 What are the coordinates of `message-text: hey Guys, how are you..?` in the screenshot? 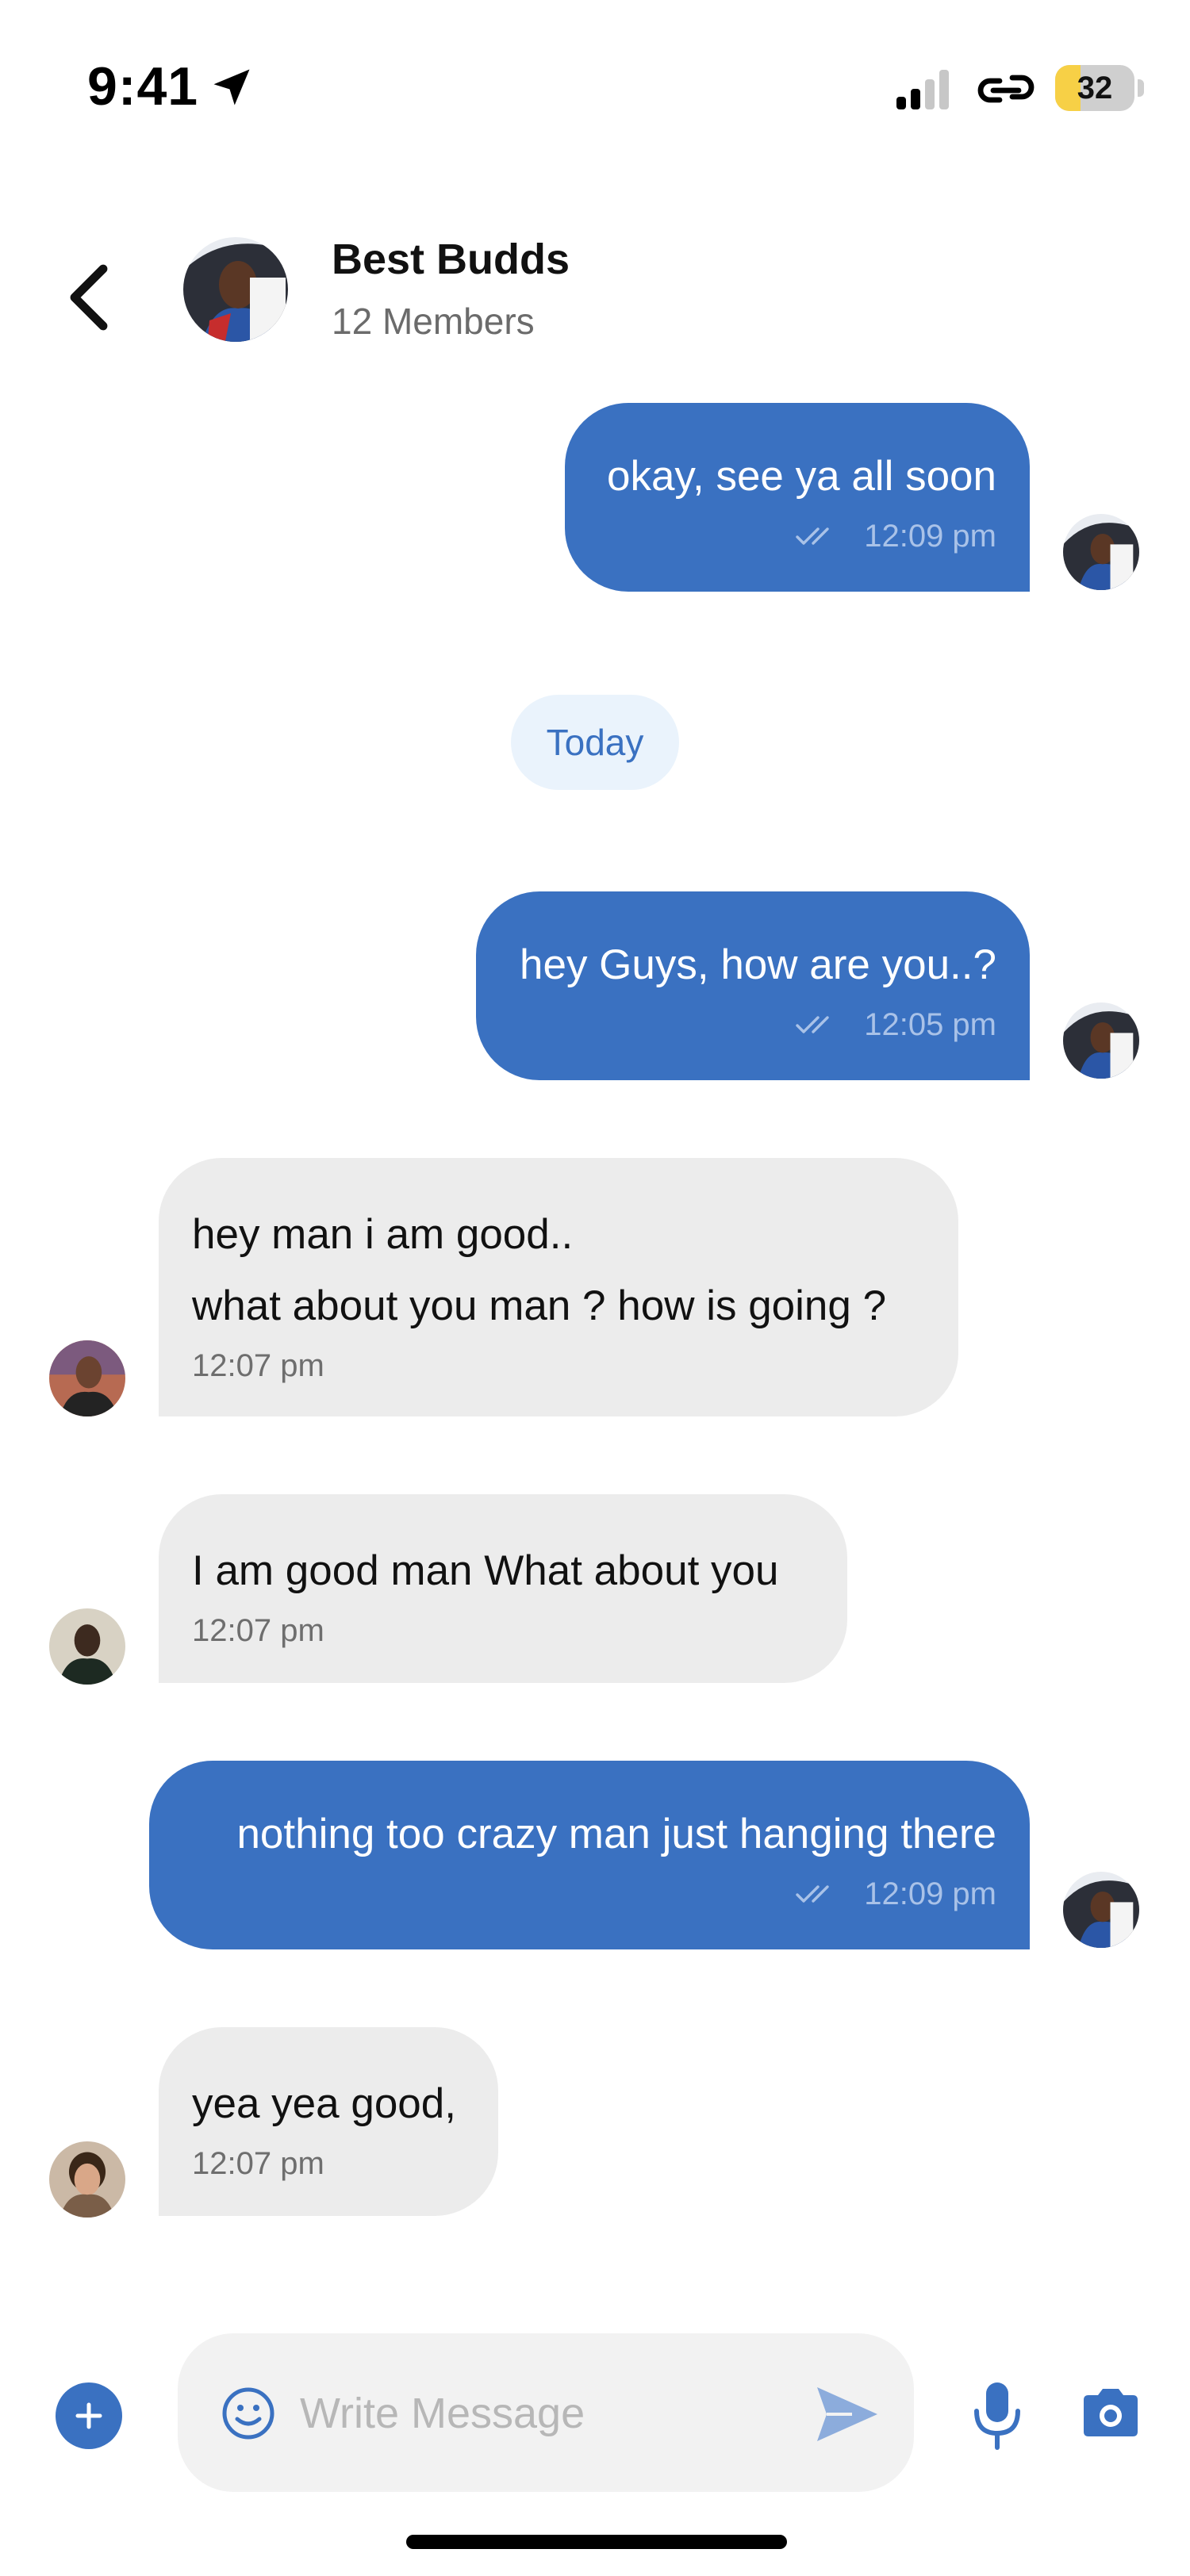 It's located at (758, 965).